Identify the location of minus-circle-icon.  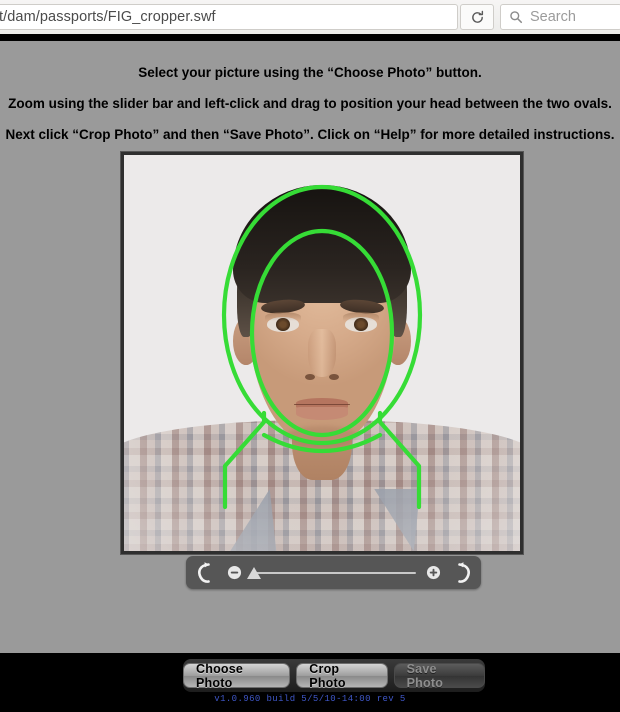
(234, 572).